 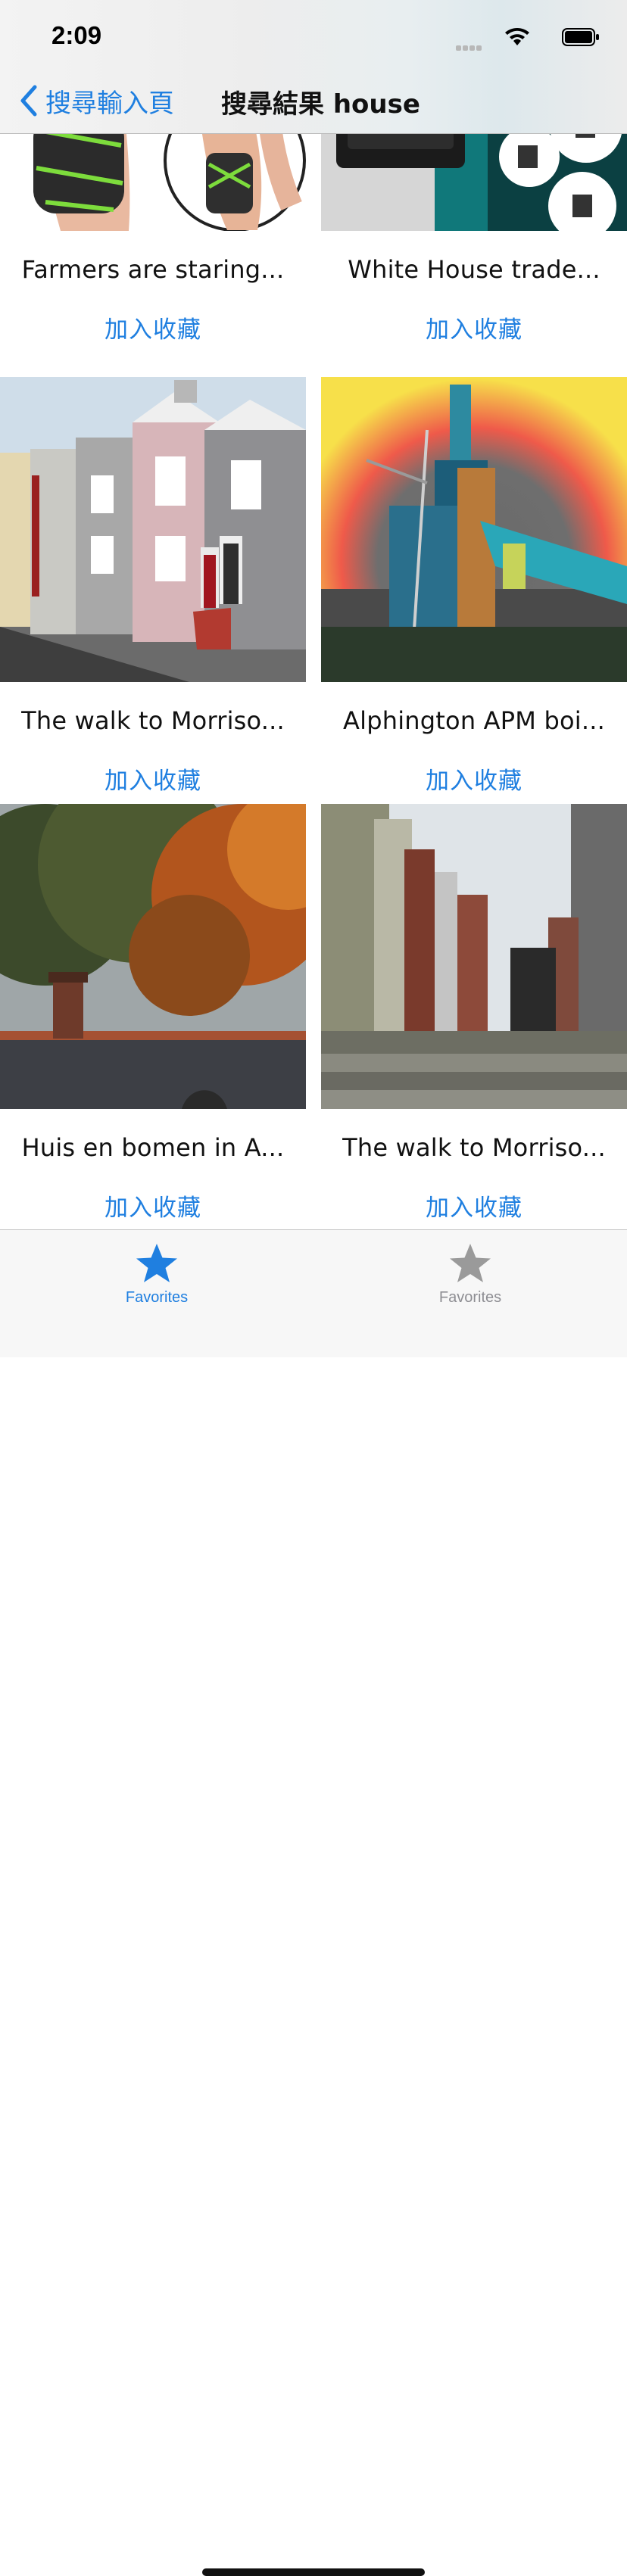 What do you see at coordinates (313, 2572) in the screenshot?
I see `home-indicator` at bounding box center [313, 2572].